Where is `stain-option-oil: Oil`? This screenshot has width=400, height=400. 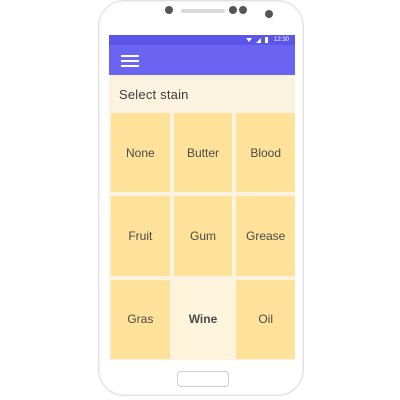
stain-option-oil: Oil is located at coordinates (265, 319).